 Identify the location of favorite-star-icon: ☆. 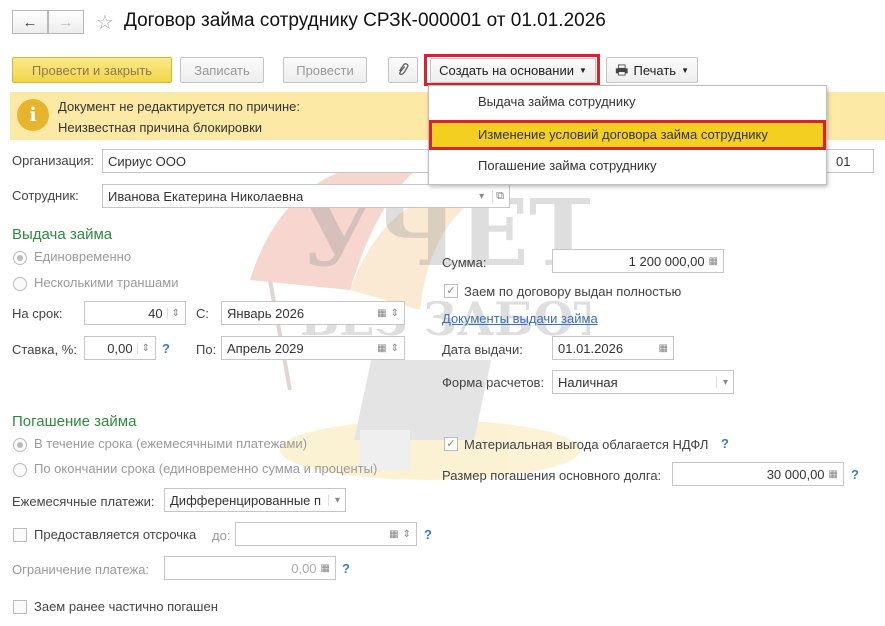
(105, 22).